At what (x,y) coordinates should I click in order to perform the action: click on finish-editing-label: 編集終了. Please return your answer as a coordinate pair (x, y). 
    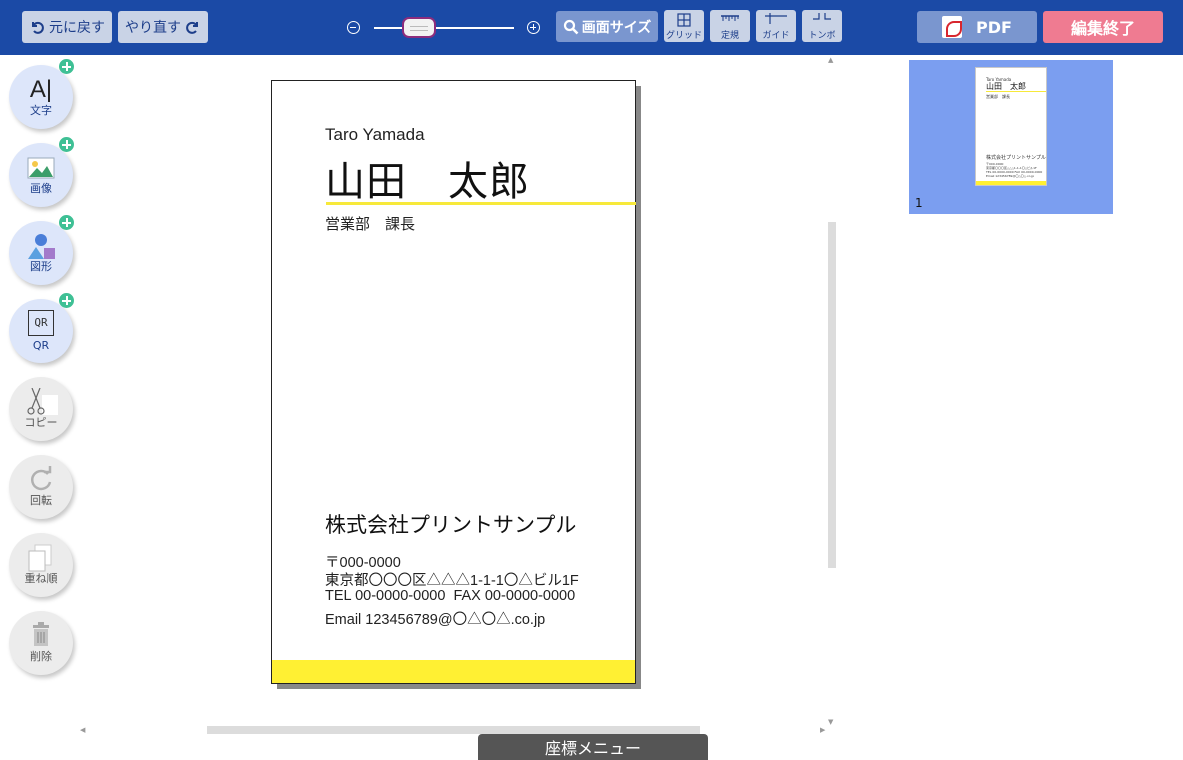
    Looking at the image, I should click on (1102, 28).